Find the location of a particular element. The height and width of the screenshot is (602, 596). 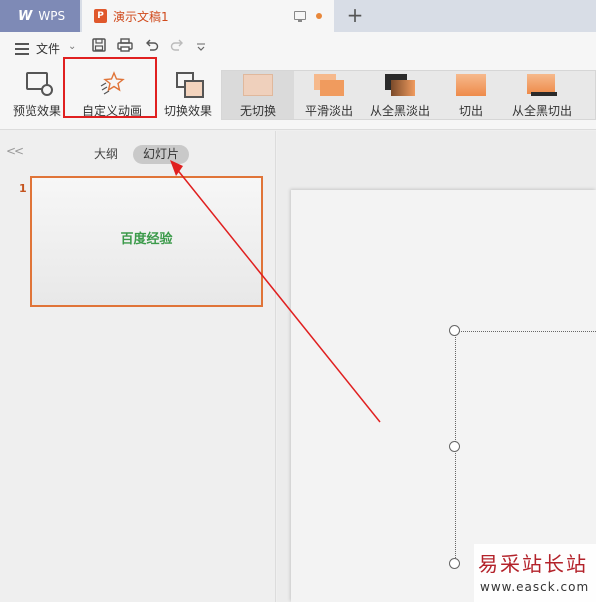

watermark-title: 易采站长站 is located at coordinates (533, 564).